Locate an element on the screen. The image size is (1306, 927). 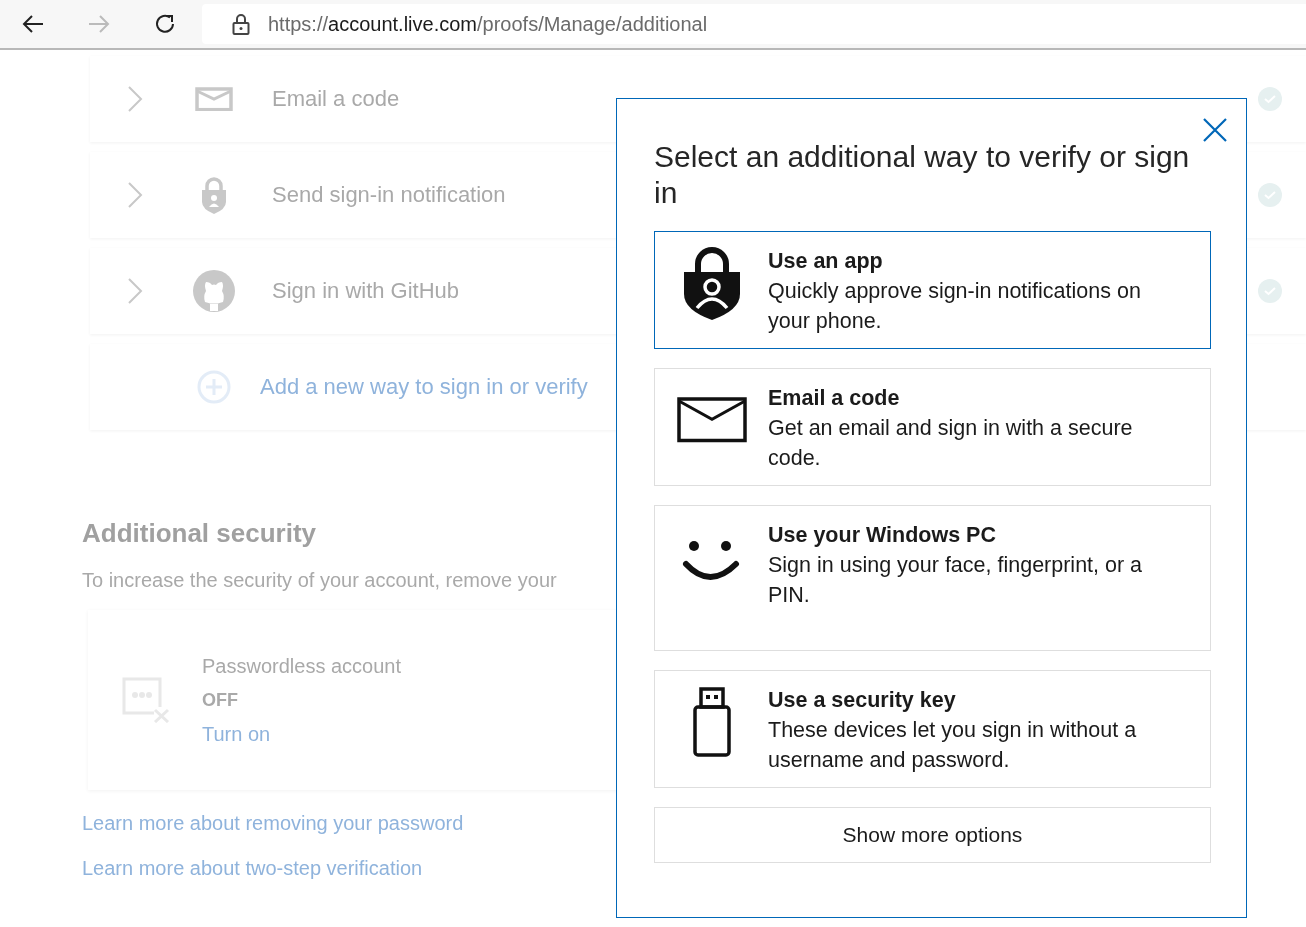
option-description: Sign in using your face, fingerprint, or a PIN. is located at coordinates (956, 580).